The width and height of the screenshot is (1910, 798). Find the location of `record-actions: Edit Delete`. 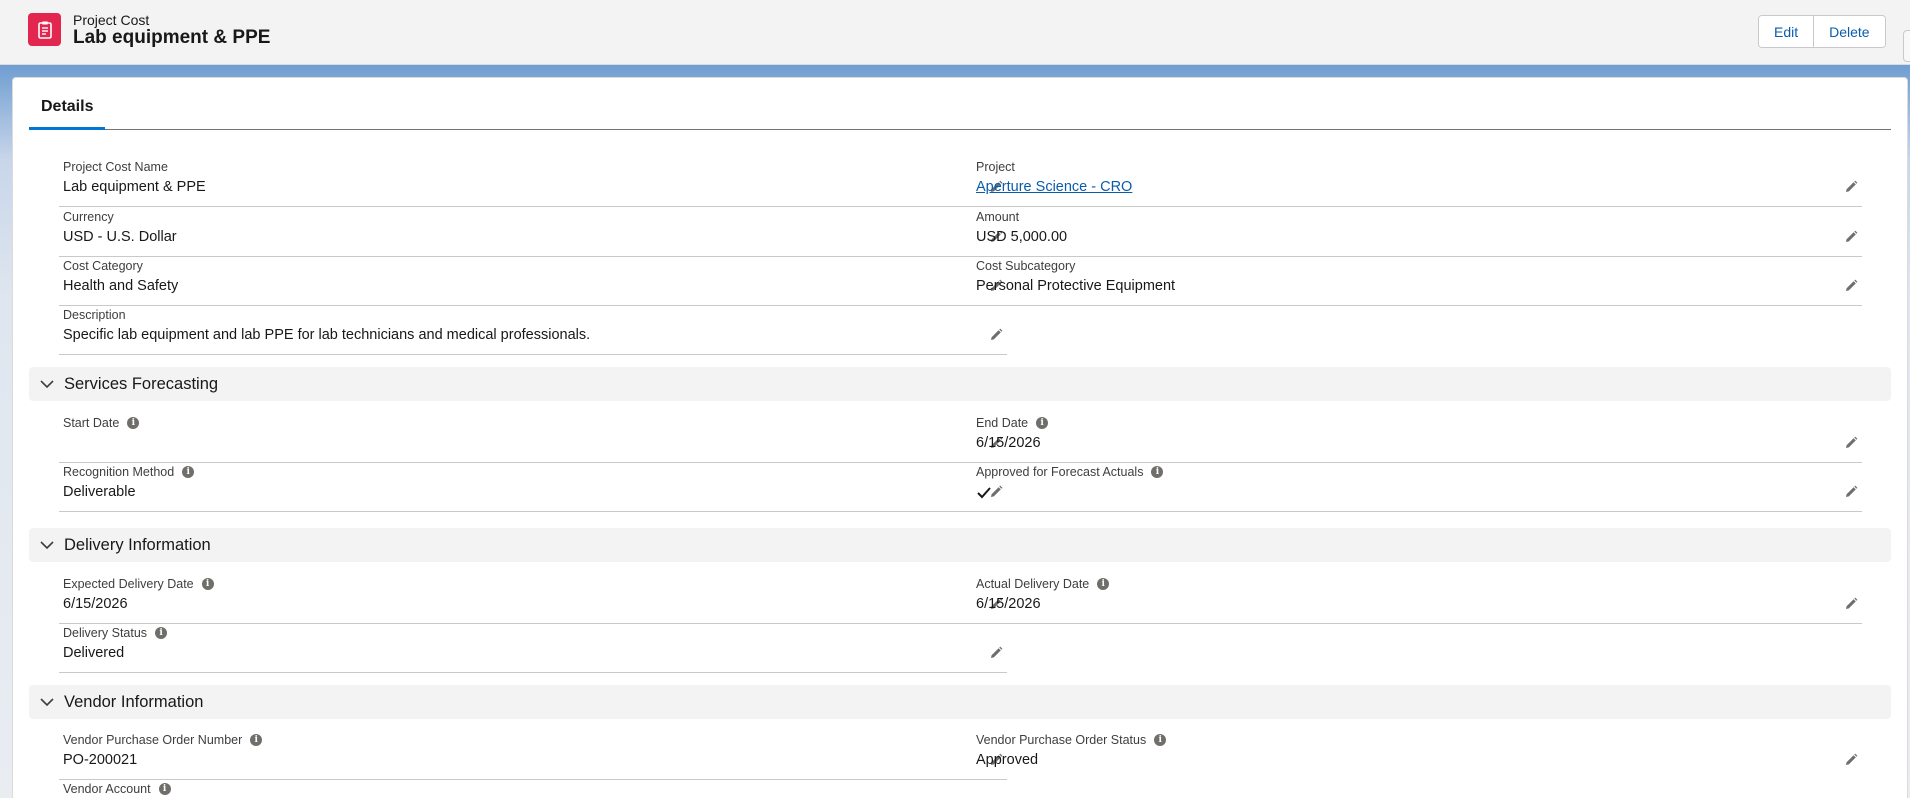

record-actions: Edit Delete is located at coordinates (1822, 31).